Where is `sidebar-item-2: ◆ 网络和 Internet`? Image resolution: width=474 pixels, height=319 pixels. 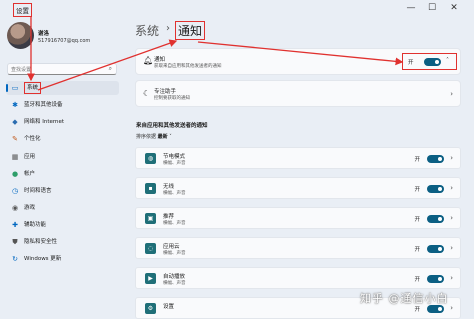
sidebar-item-2: ◆ 网络和 Internet is located at coordinates (62, 122).